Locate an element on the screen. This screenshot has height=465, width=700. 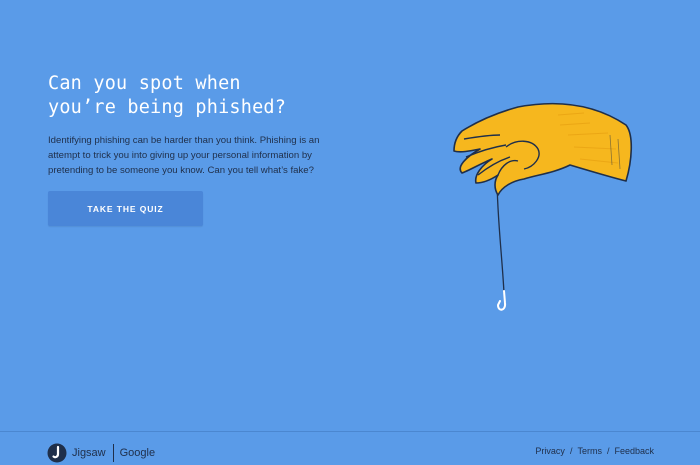
footer-logo: Jigsaw Google is located at coordinates (101, 453).